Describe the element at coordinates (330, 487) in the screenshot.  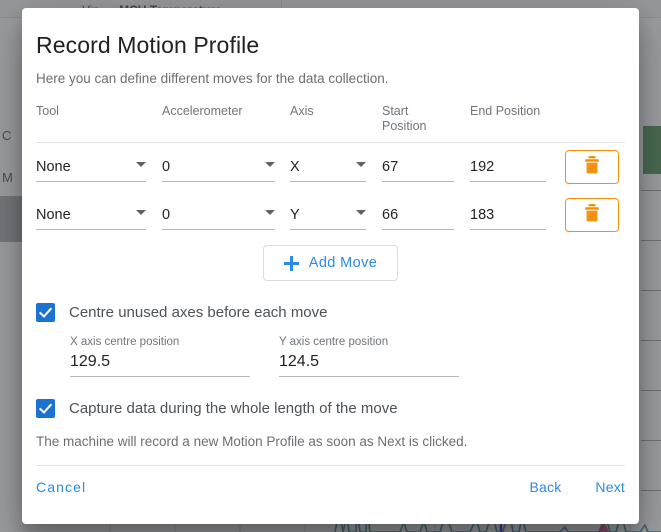
I see `dialog-actions: Cancel Back Next` at that location.